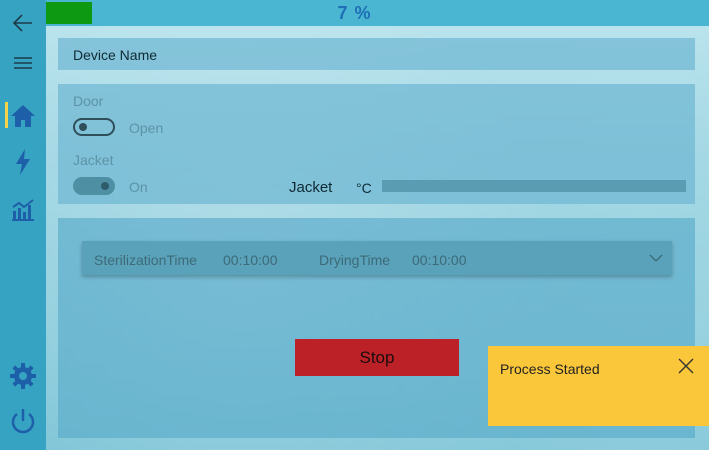 This screenshot has height=450, width=709. What do you see at coordinates (550, 369) in the screenshot?
I see `toast-message: Process Started` at bounding box center [550, 369].